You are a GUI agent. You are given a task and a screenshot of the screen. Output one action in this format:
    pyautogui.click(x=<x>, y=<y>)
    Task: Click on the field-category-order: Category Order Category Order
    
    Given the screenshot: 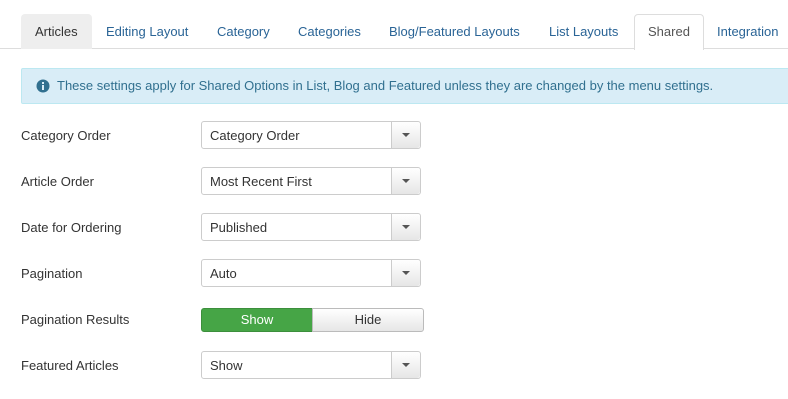 What is the action you would take?
    pyautogui.click(x=394, y=136)
    